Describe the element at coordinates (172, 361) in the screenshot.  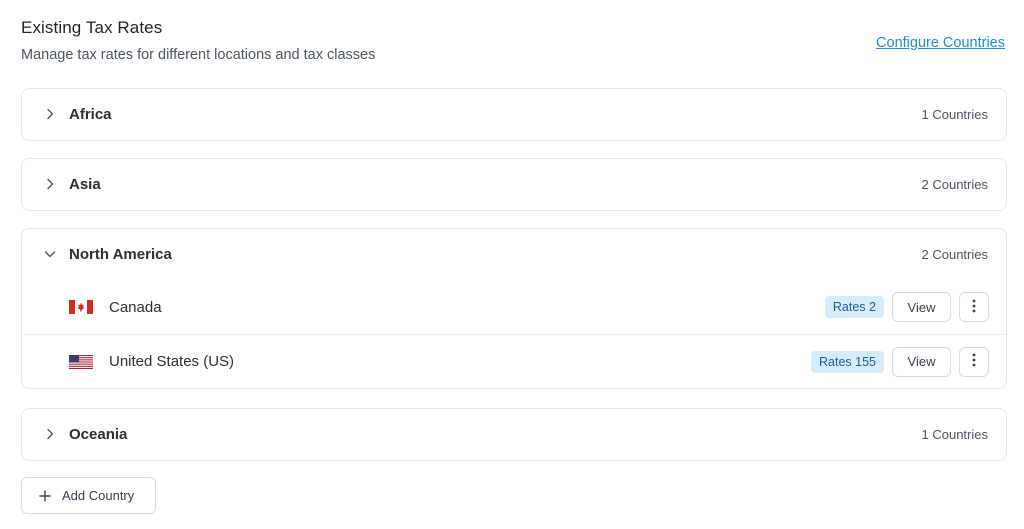
I see `country-name: United States (US)` at that location.